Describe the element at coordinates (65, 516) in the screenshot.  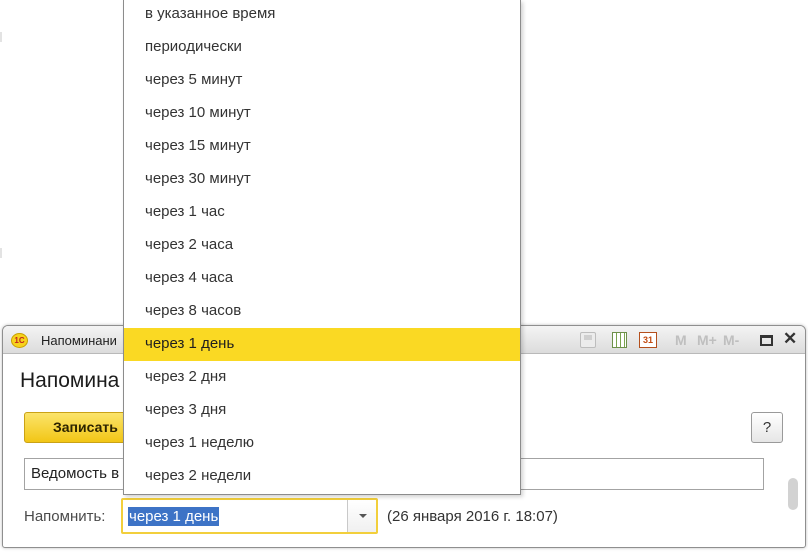
I see `remind-label: Напомнить:` at that location.